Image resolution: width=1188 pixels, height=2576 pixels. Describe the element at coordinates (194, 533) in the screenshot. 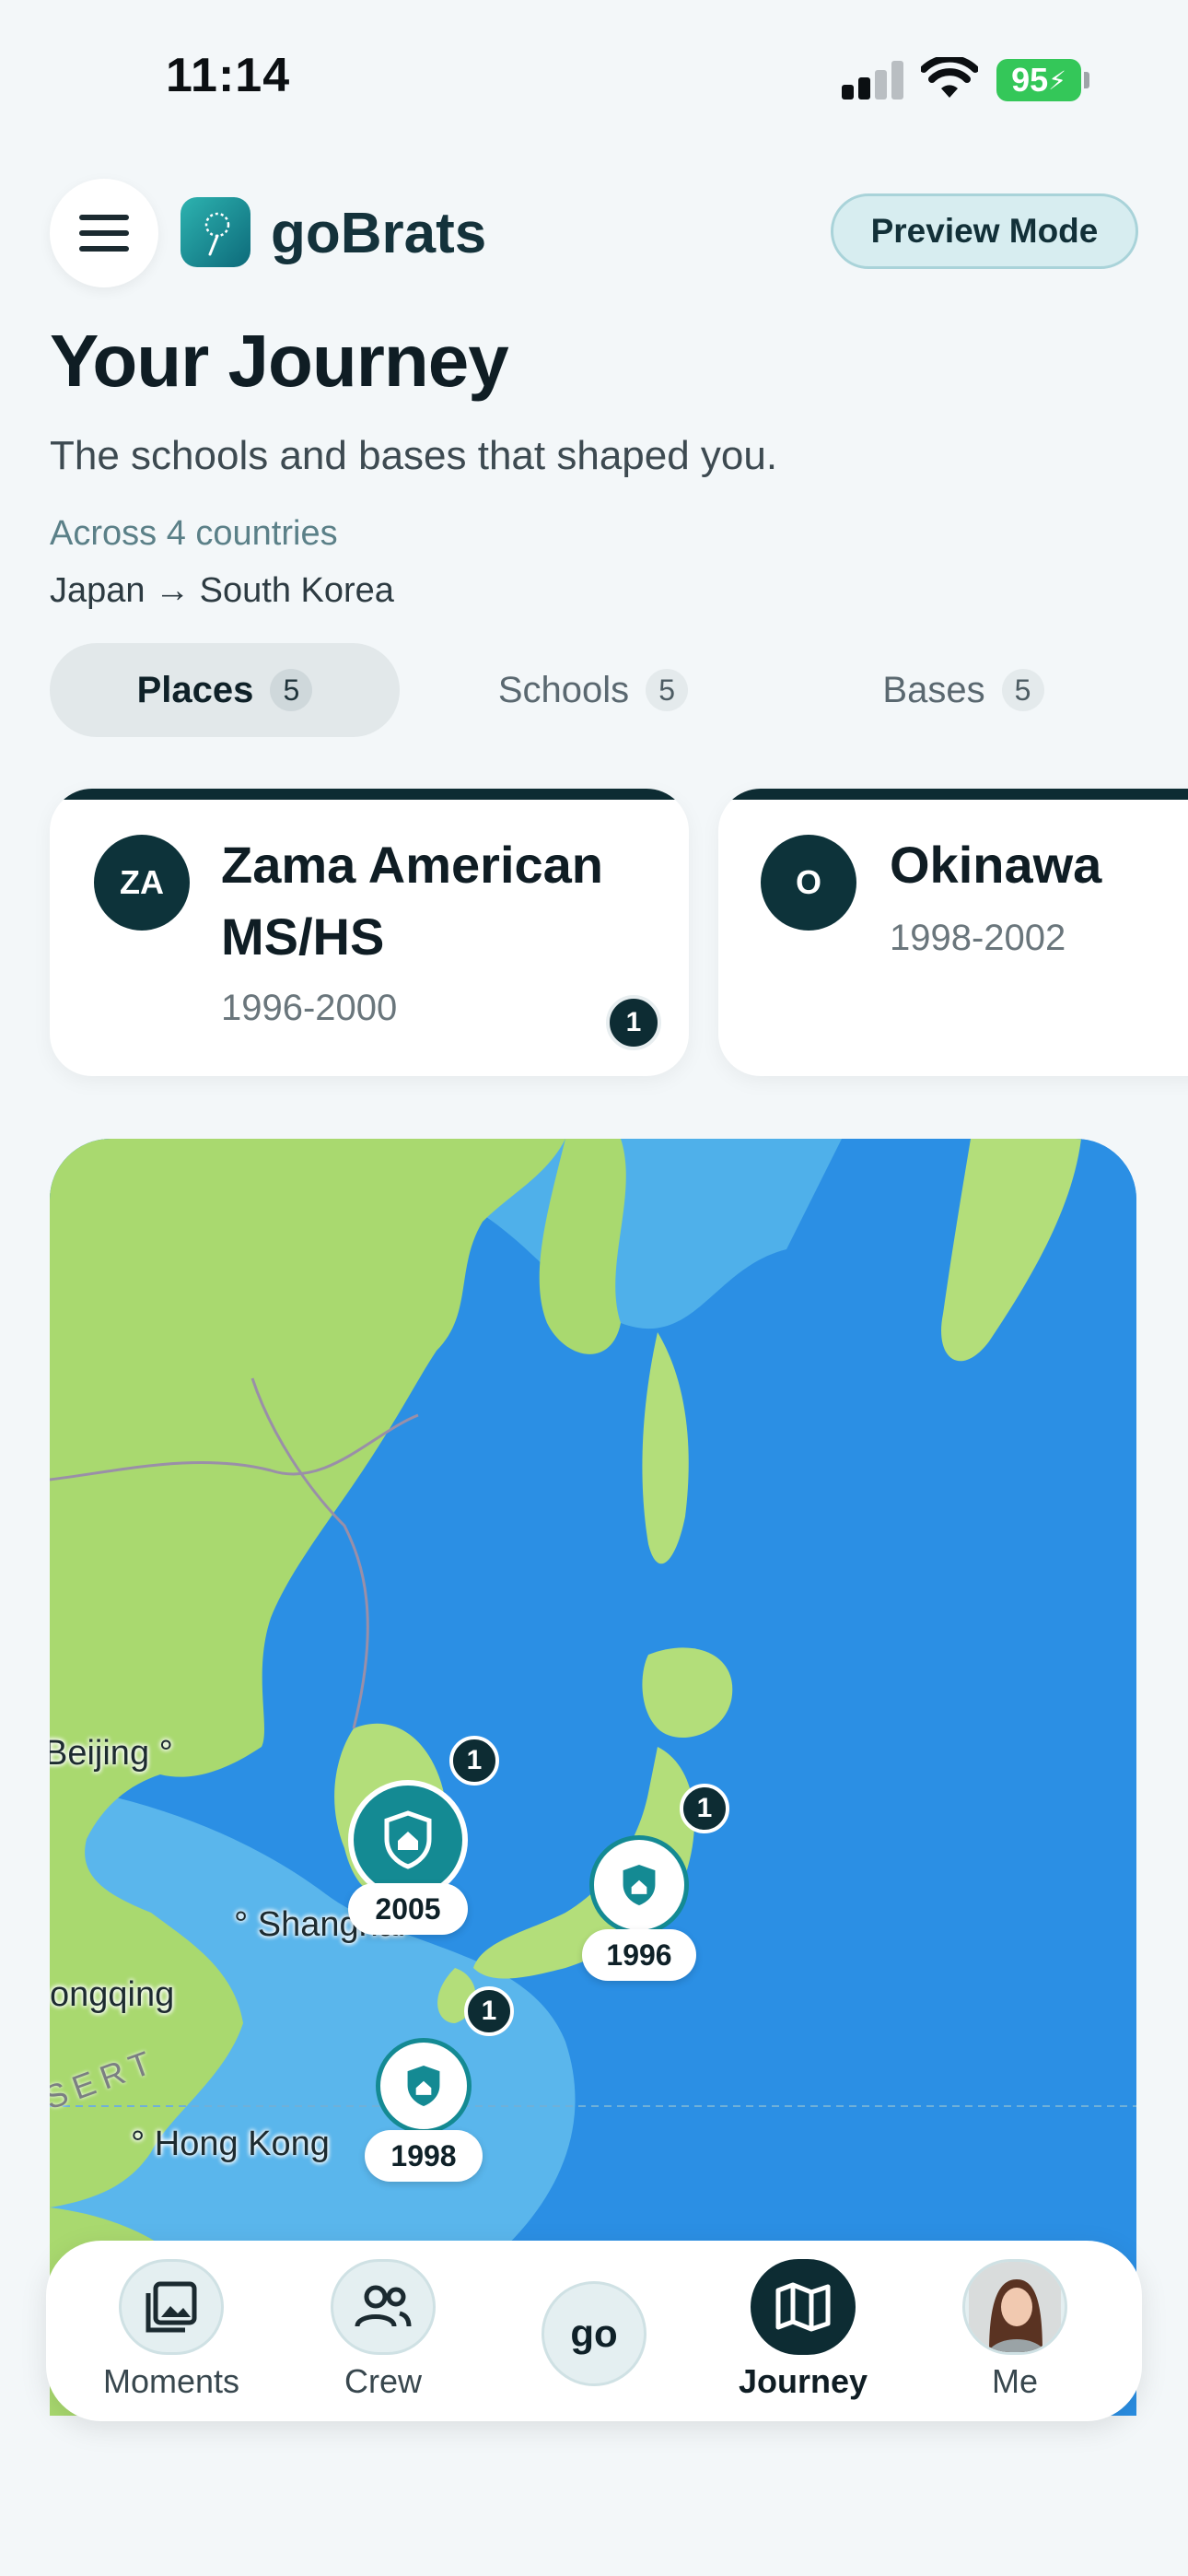

I see `countries-summary: Across 4 countries` at that location.